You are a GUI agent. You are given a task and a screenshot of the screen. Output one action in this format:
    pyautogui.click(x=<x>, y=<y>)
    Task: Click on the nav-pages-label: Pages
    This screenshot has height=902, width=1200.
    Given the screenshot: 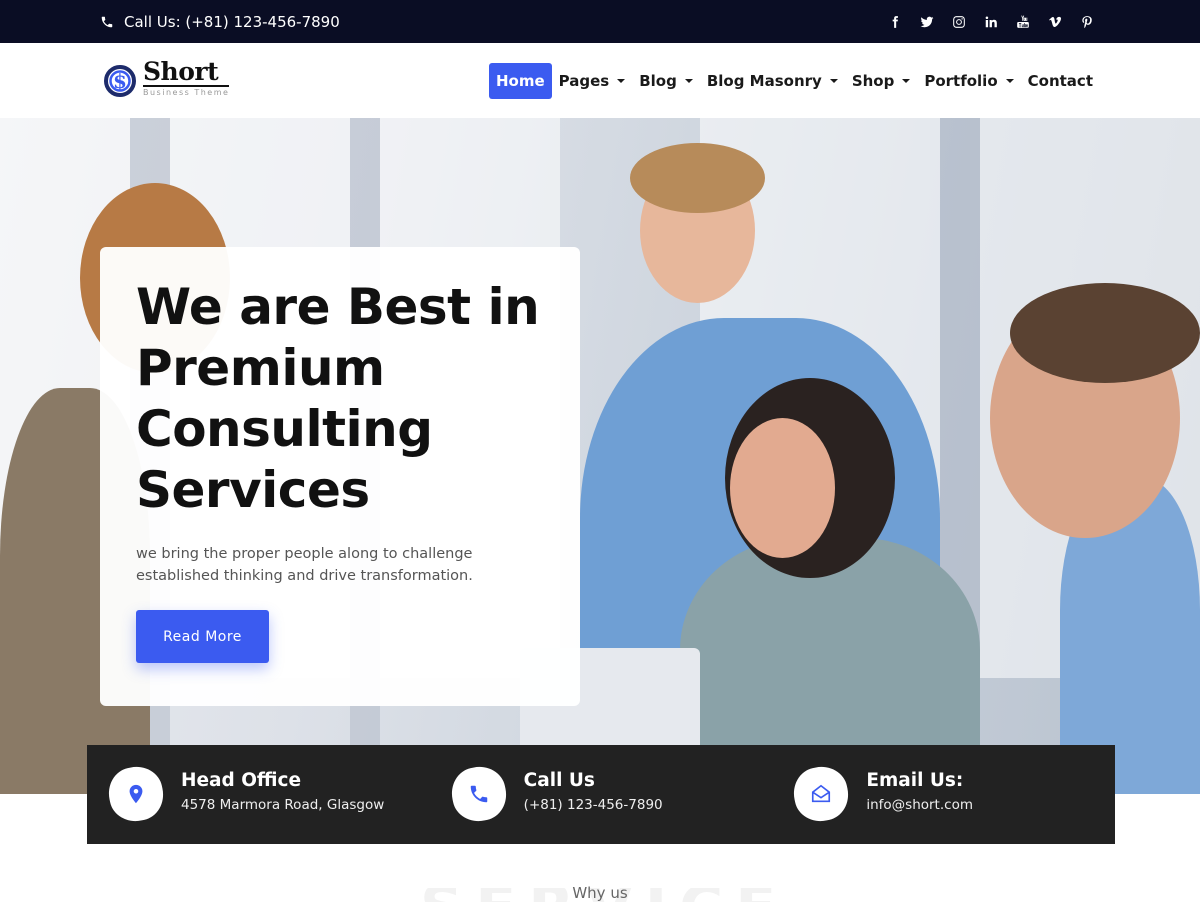 What is the action you would take?
    pyautogui.click(x=584, y=81)
    